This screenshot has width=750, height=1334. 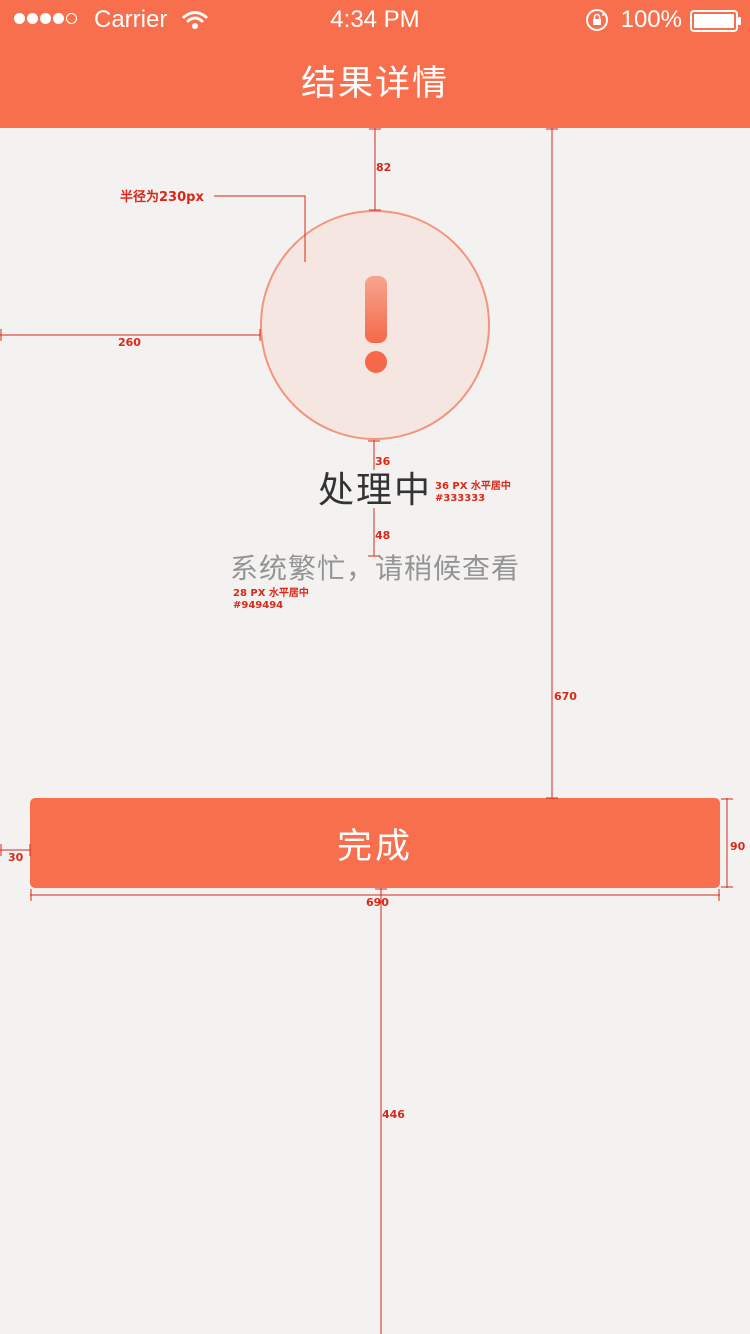 I want to click on button-width-label: 690, so click(x=377, y=902).